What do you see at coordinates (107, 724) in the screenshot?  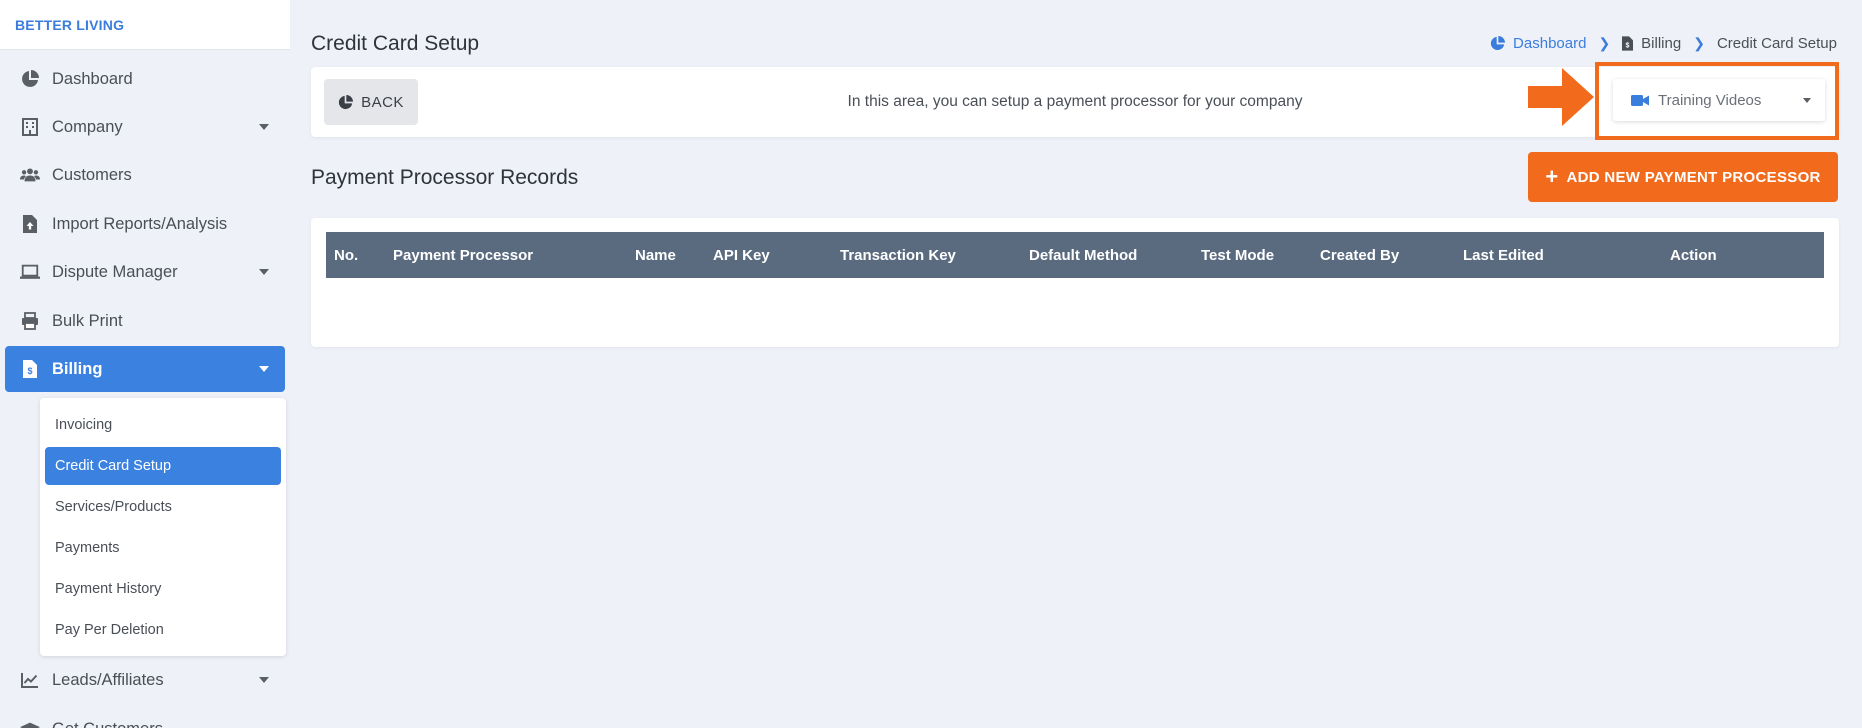 I see `sidebar-item-label: Get Customers` at bounding box center [107, 724].